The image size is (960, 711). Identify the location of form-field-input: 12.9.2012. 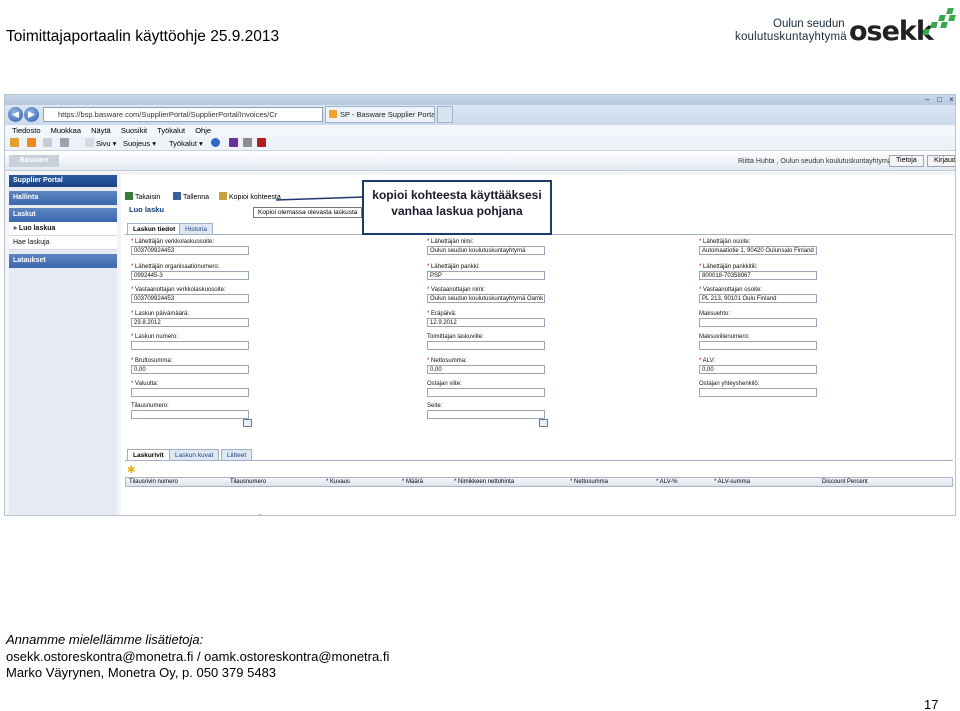
(486, 322).